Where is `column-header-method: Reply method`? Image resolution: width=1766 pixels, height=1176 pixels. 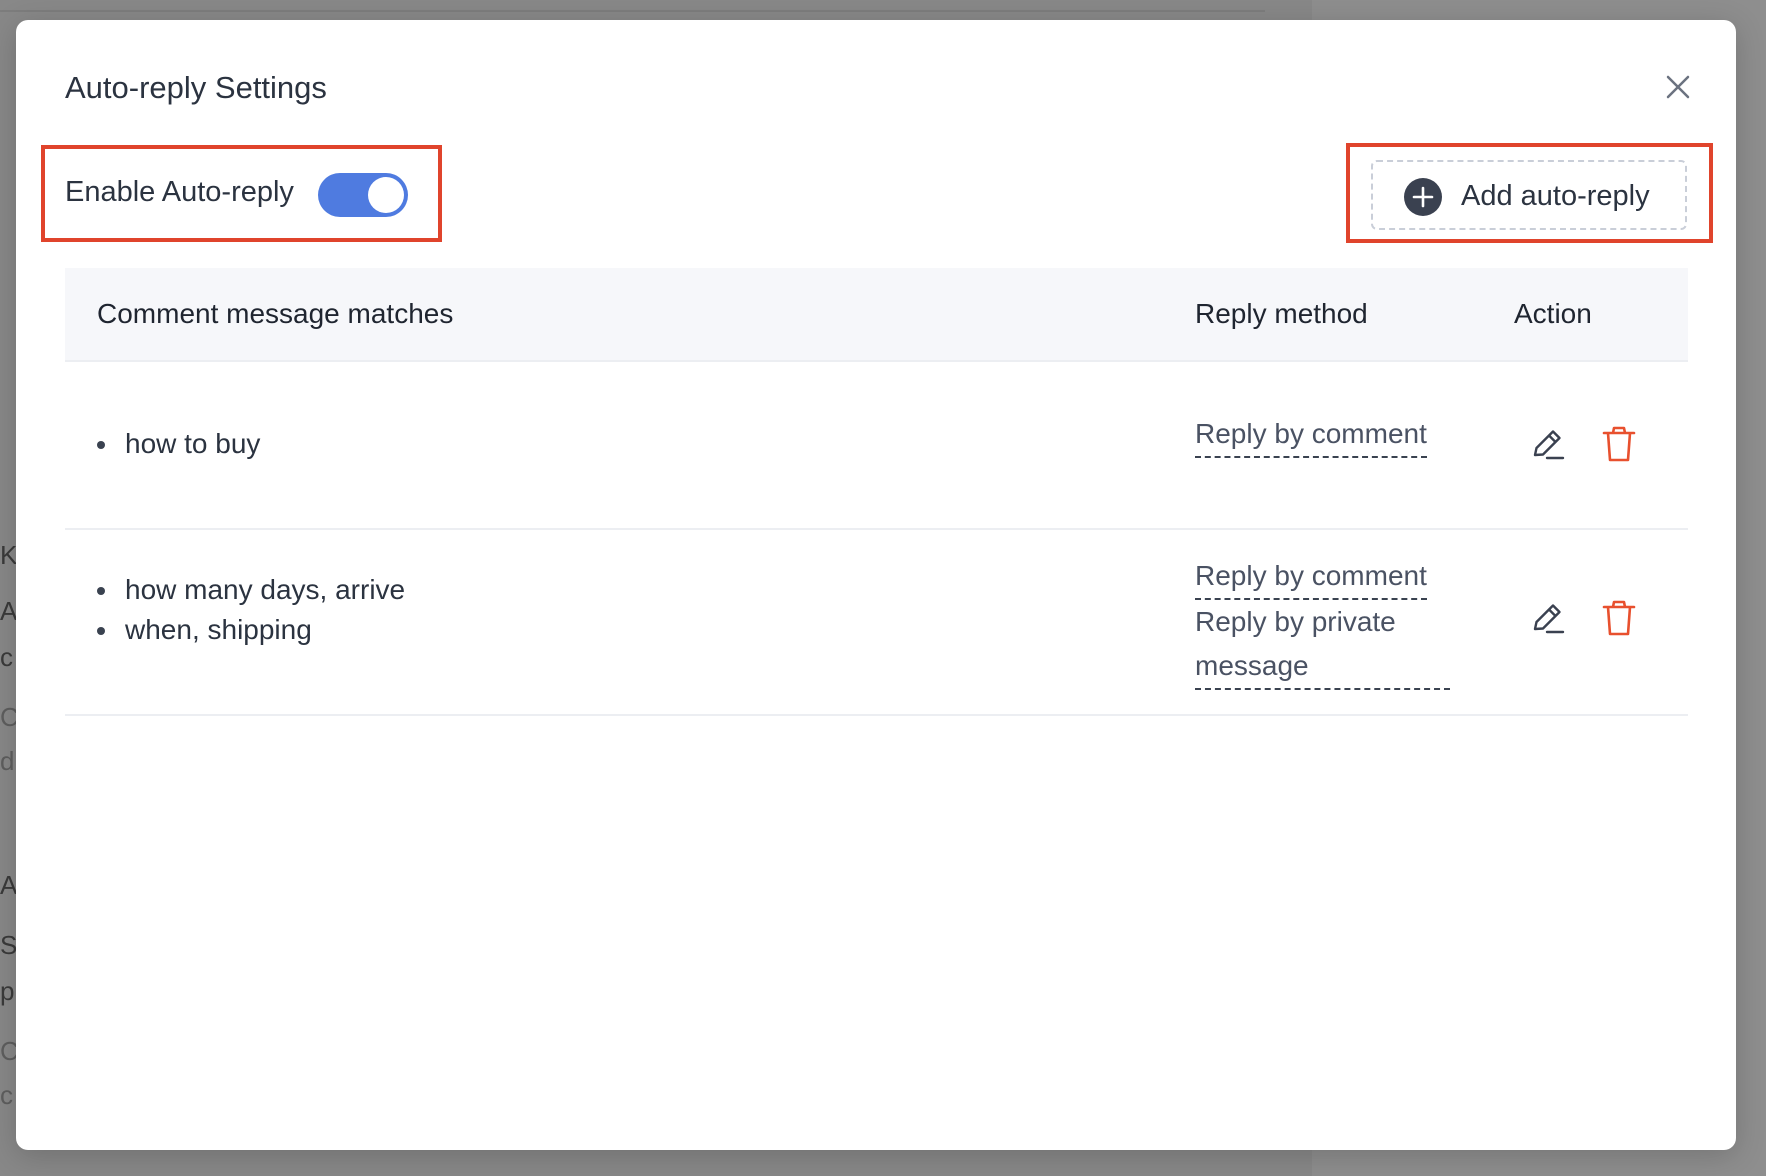
column-header-method: Reply method is located at coordinates (1281, 313).